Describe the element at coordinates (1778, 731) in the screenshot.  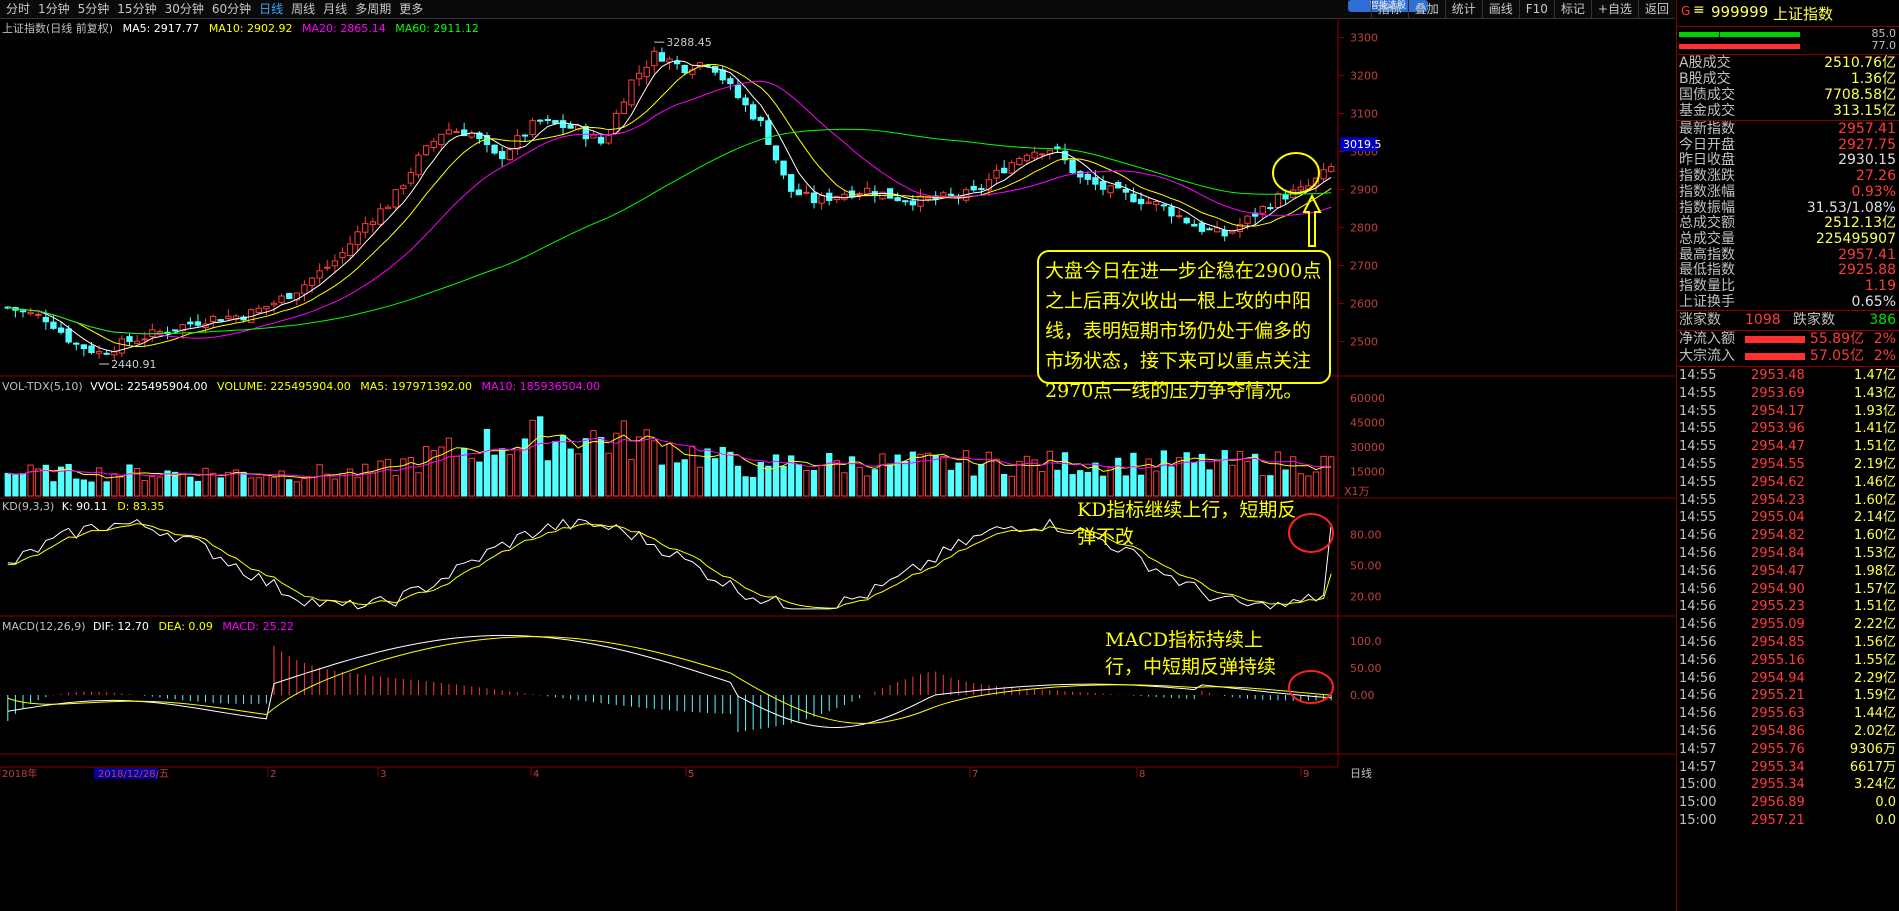
I see `tick-price: 2954.86` at that location.